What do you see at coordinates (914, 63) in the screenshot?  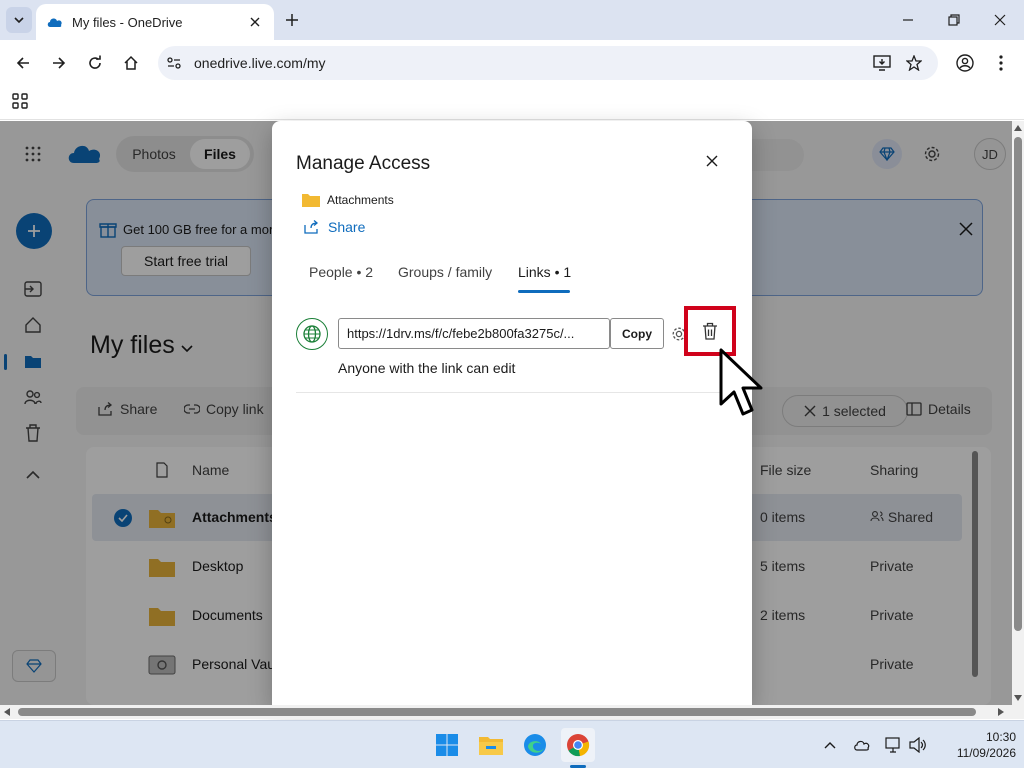 I see `bookmark-star-icon` at bounding box center [914, 63].